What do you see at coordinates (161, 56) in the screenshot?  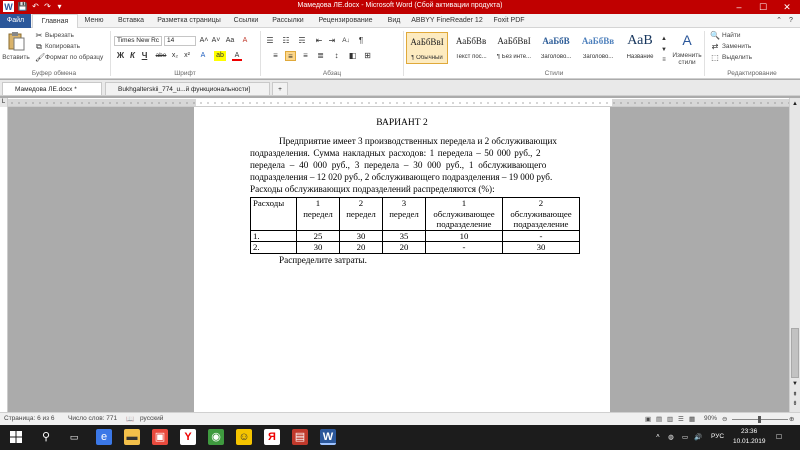 I see `strikethrough-button: abe` at bounding box center [161, 56].